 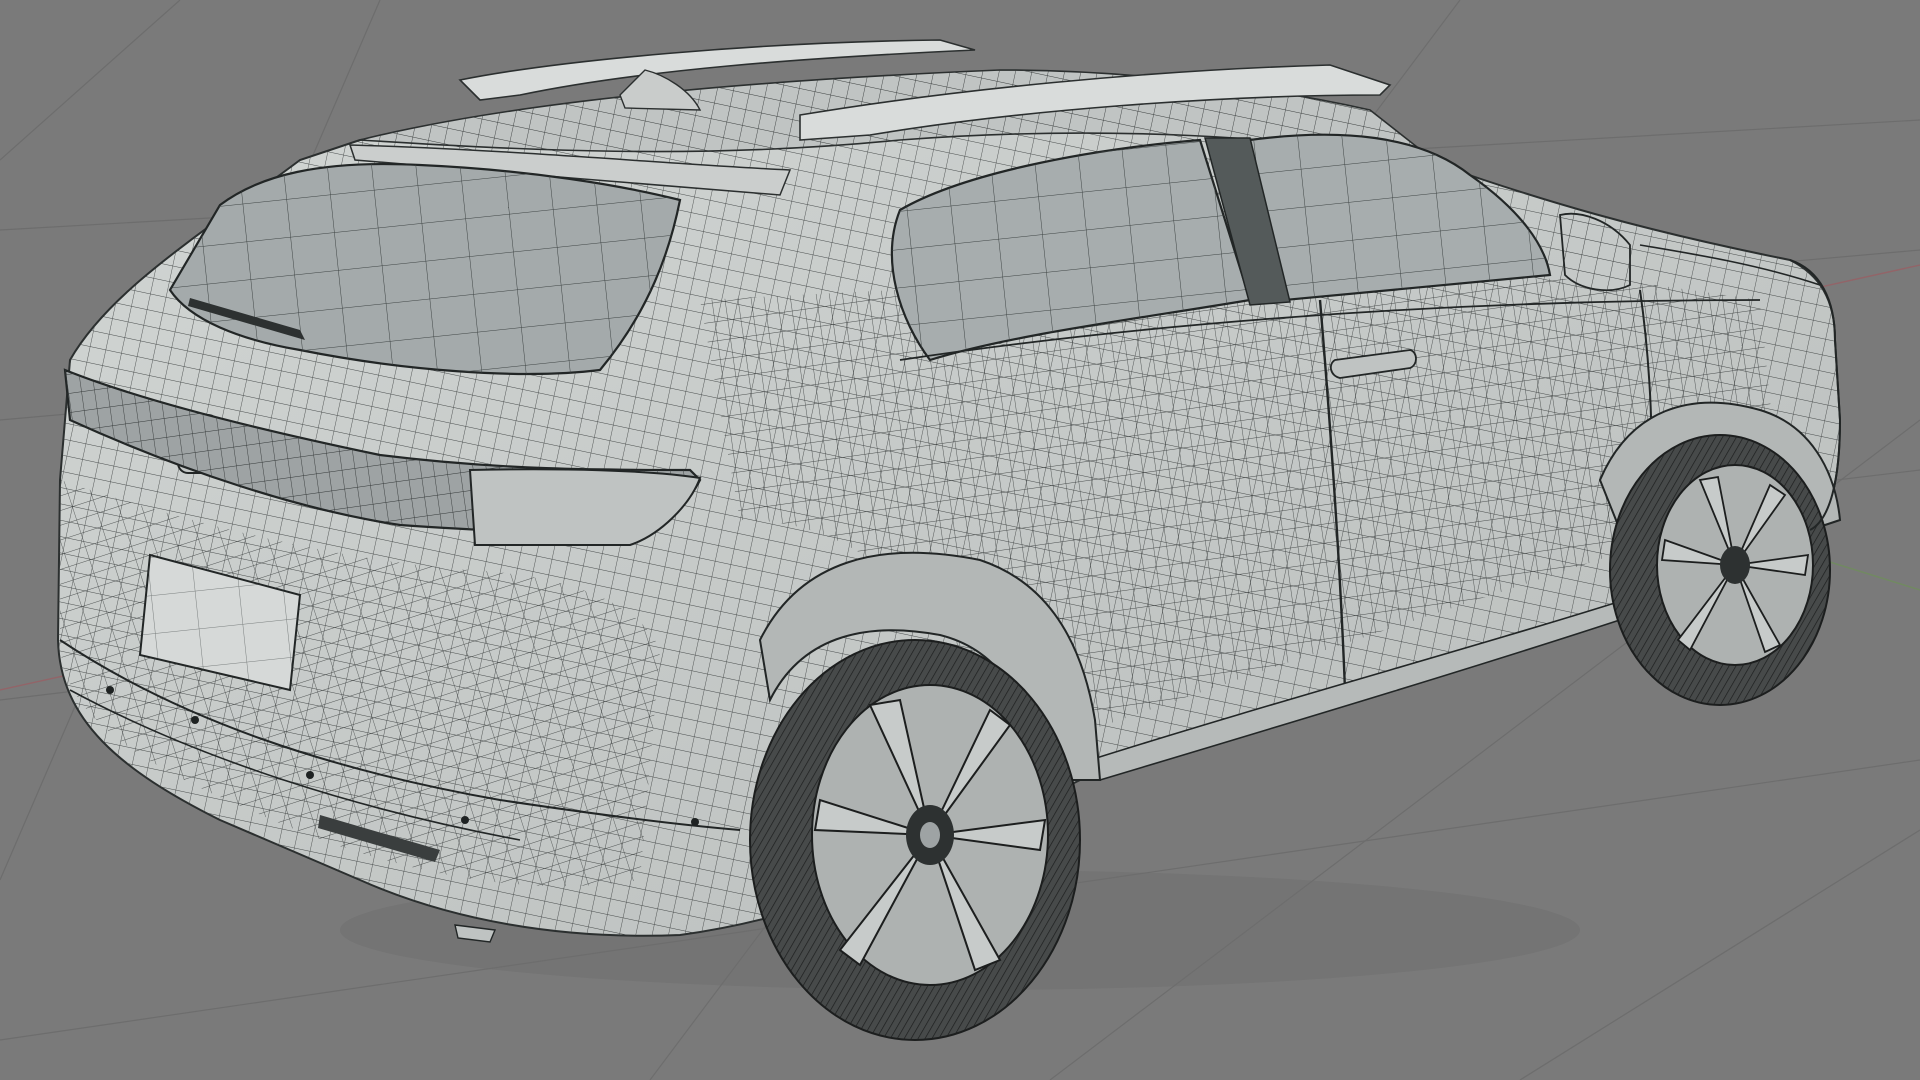 What do you see at coordinates (1720, 570) in the screenshot?
I see `front-wheel` at bounding box center [1720, 570].